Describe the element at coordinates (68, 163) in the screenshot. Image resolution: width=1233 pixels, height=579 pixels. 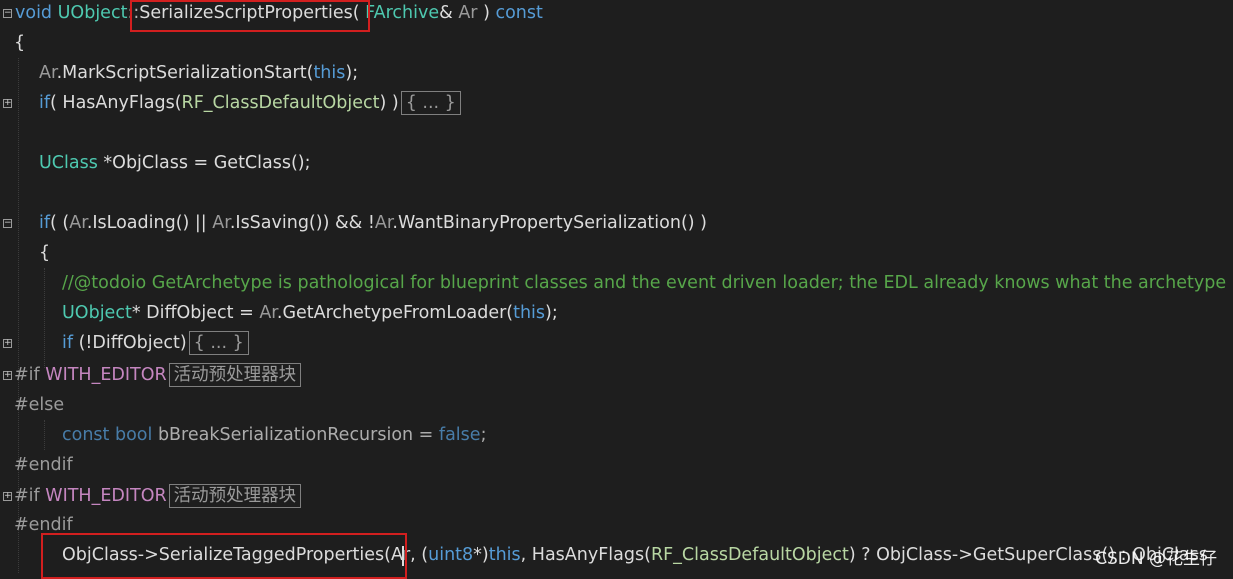
I see `type-name: UClass` at that location.